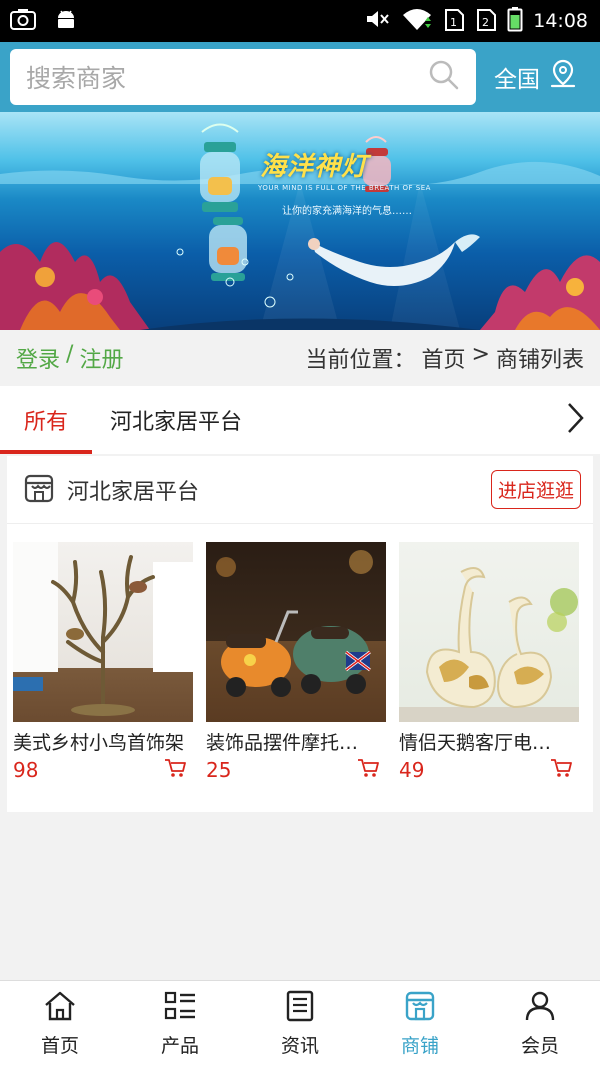 Image resolution: width=600 pixels, height=1067 pixels. What do you see at coordinates (378, 21) in the screenshot?
I see `mute-icon` at bounding box center [378, 21].